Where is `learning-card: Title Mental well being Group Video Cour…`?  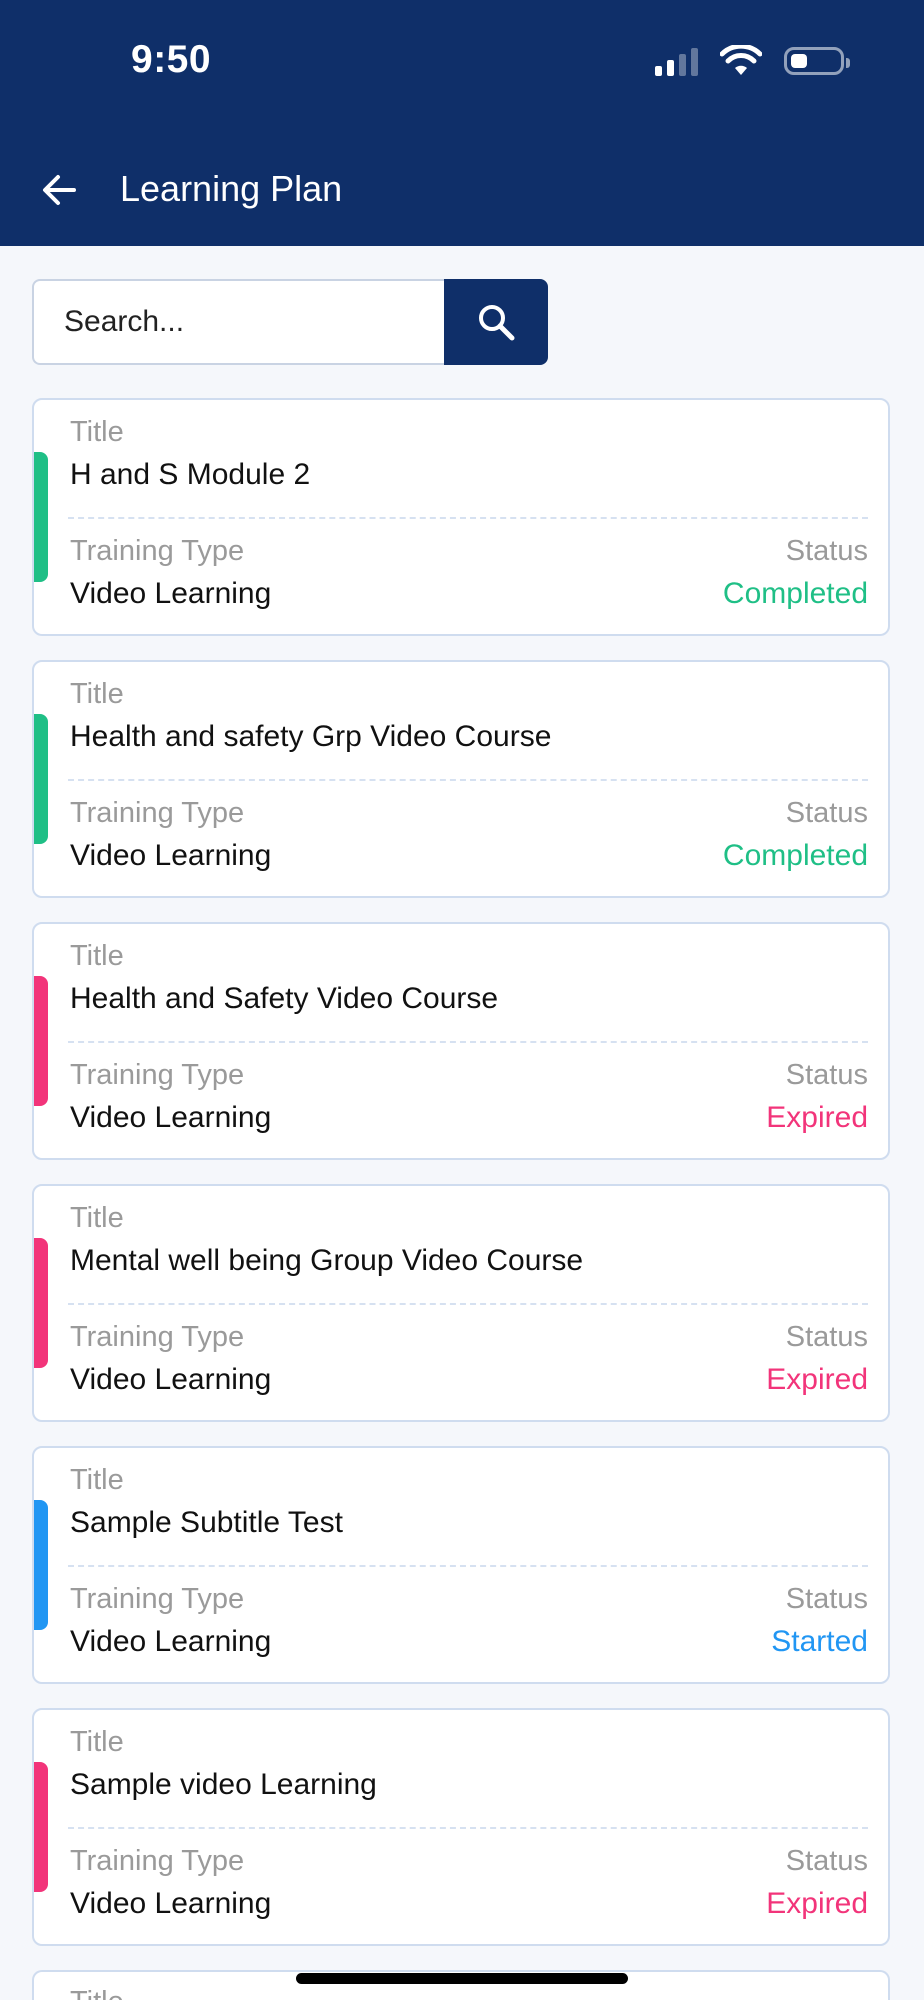
learning-card: Title Mental well being Group Video Cour… is located at coordinates (461, 1303).